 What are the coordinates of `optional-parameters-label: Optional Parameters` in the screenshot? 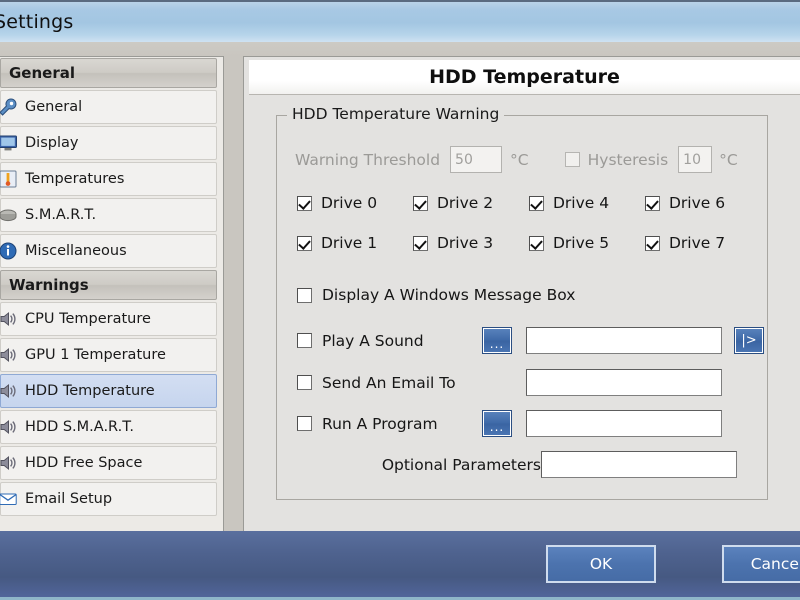 It's located at (461, 464).